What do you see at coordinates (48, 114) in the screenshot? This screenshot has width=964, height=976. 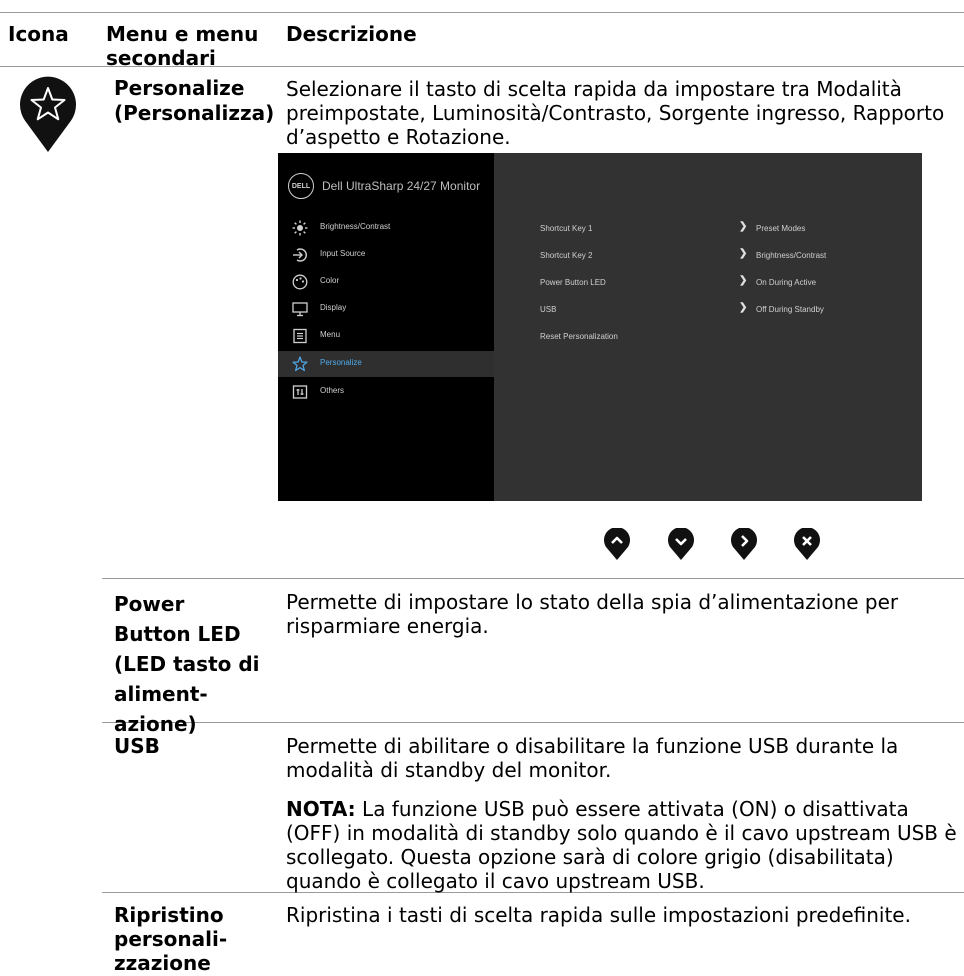 I see `star-pin-icon` at bounding box center [48, 114].